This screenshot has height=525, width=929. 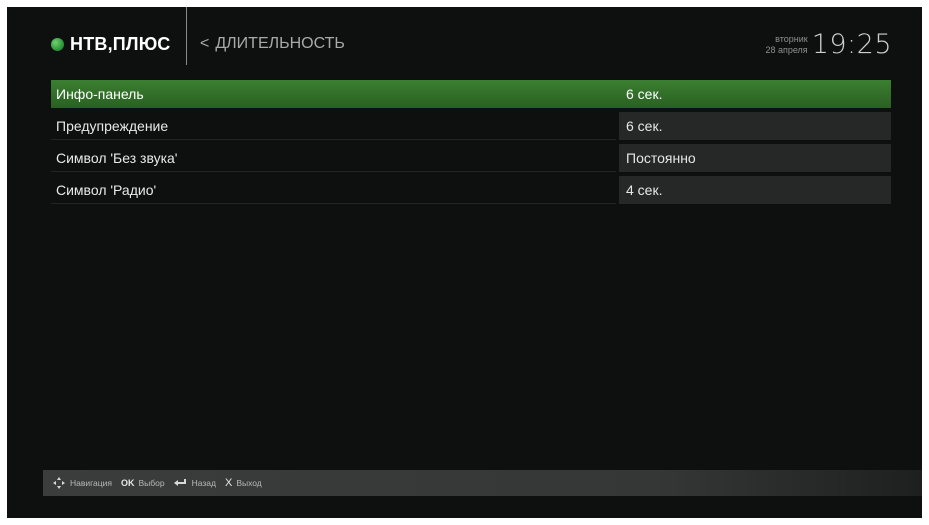 What do you see at coordinates (186, 36) in the screenshot?
I see `header-divider` at bounding box center [186, 36].